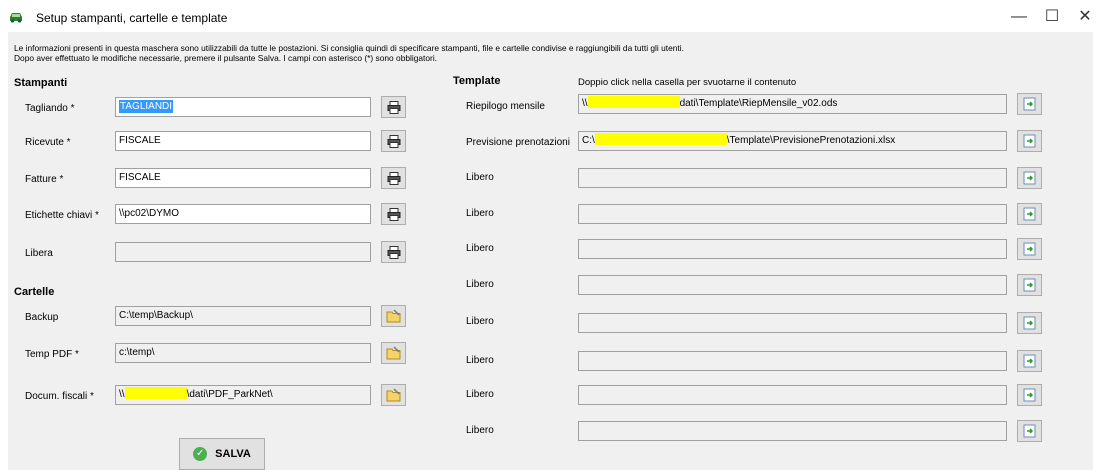  What do you see at coordinates (59, 396) in the screenshot?
I see `label-docum-fiscali: Docum. fiscali *` at bounding box center [59, 396].